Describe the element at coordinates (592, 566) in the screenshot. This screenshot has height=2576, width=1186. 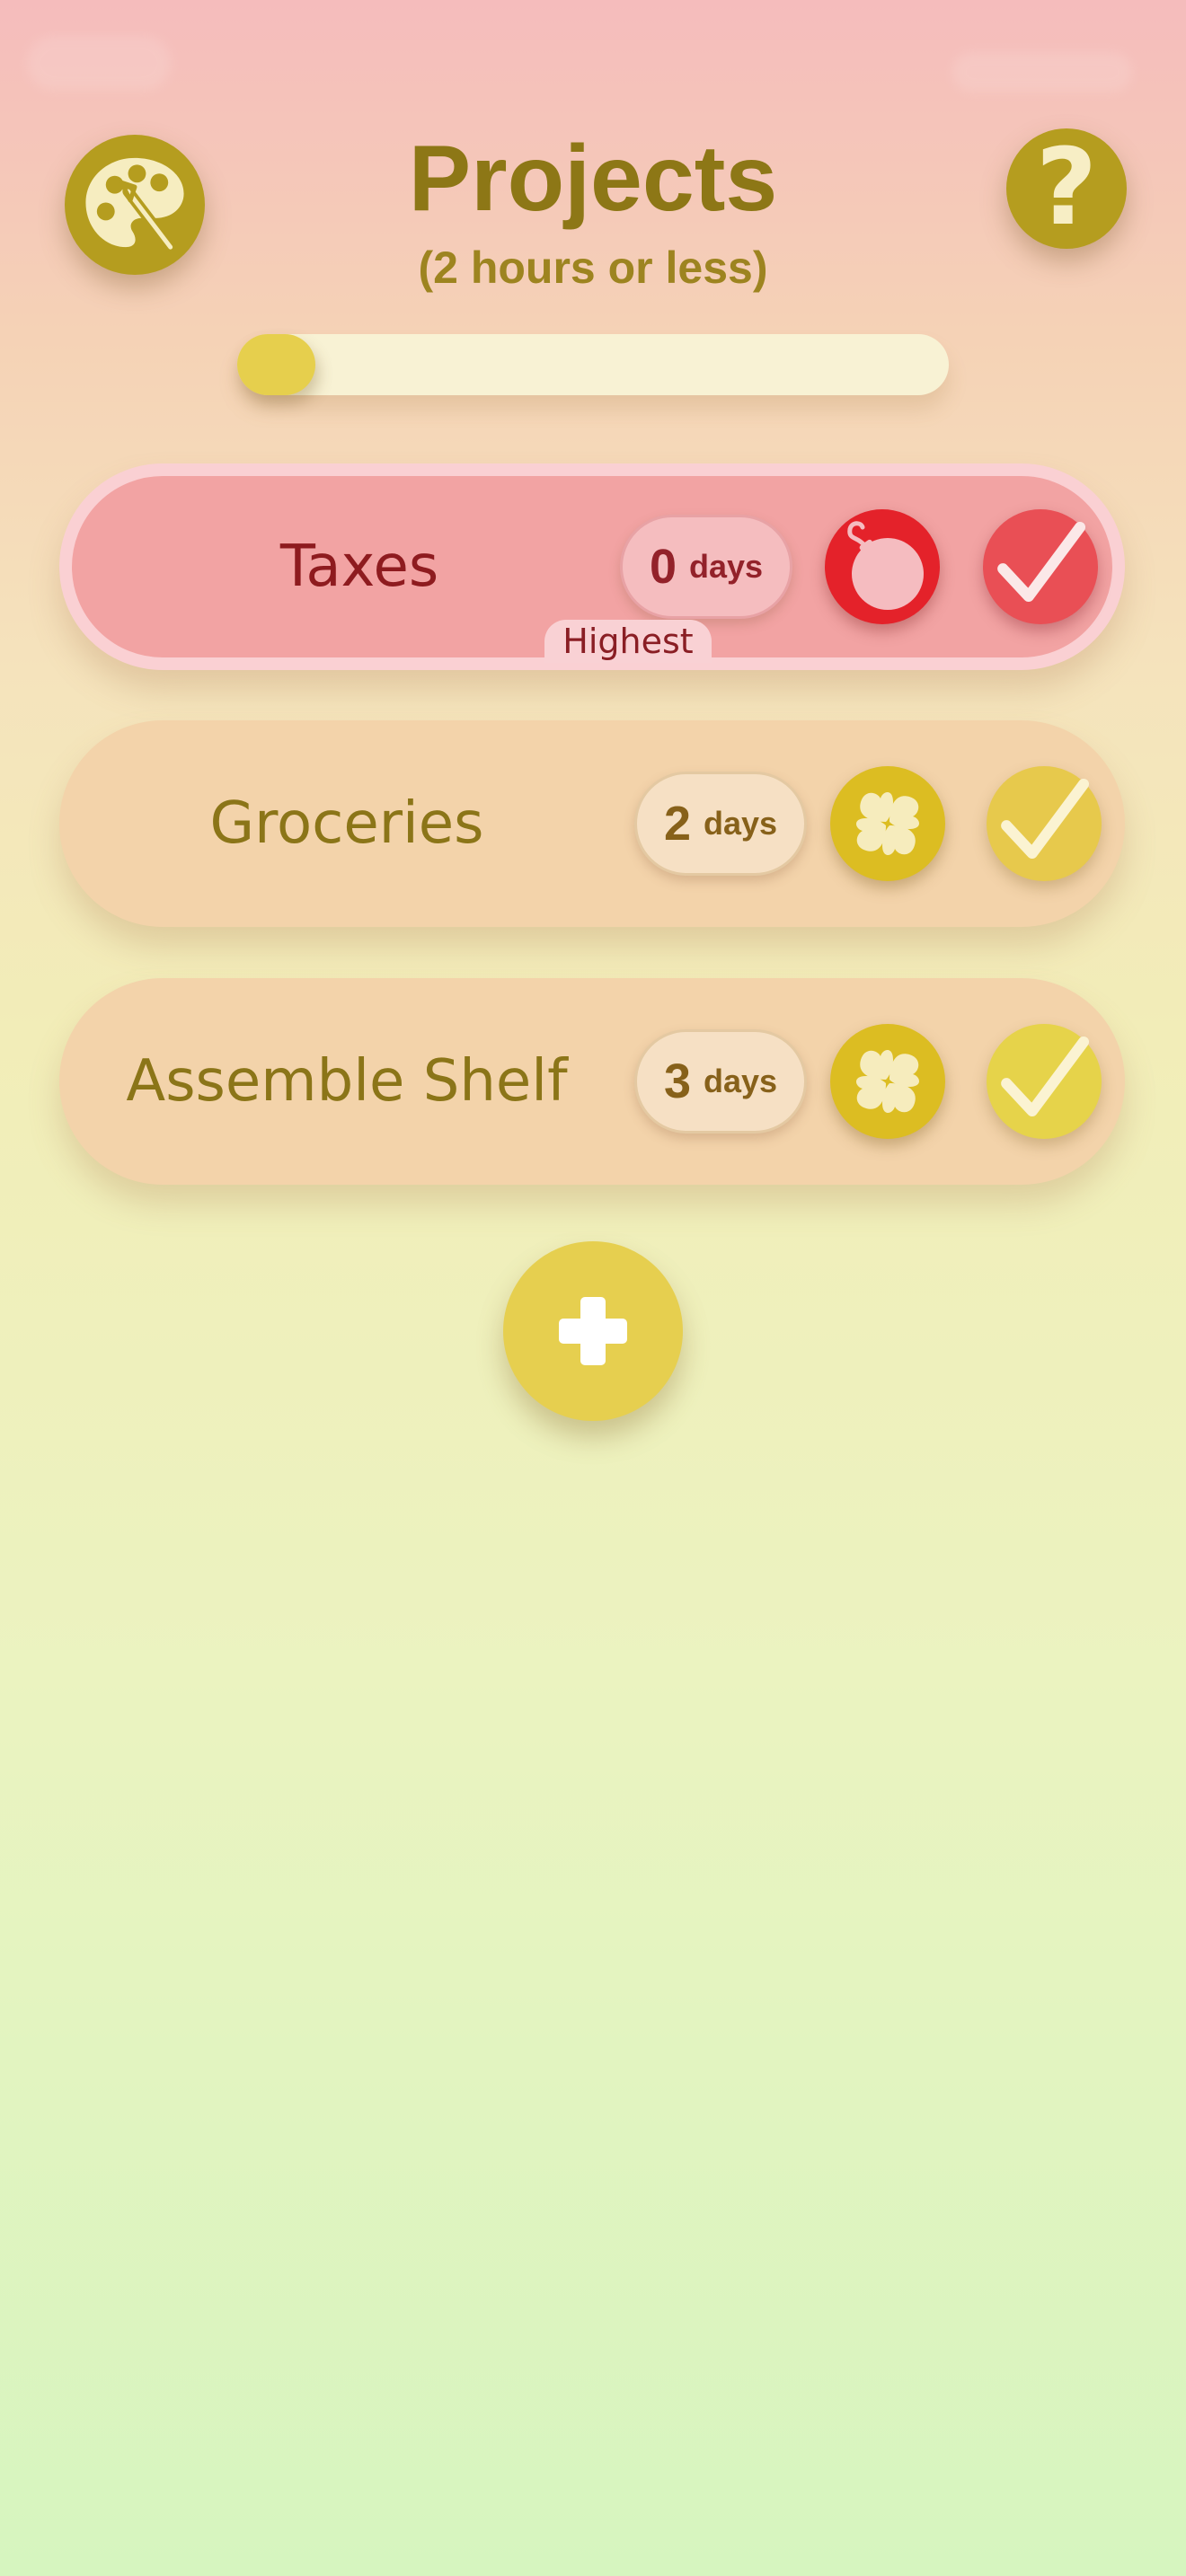
I see `task-card-taxes: Taxes 0 days Highest` at that location.